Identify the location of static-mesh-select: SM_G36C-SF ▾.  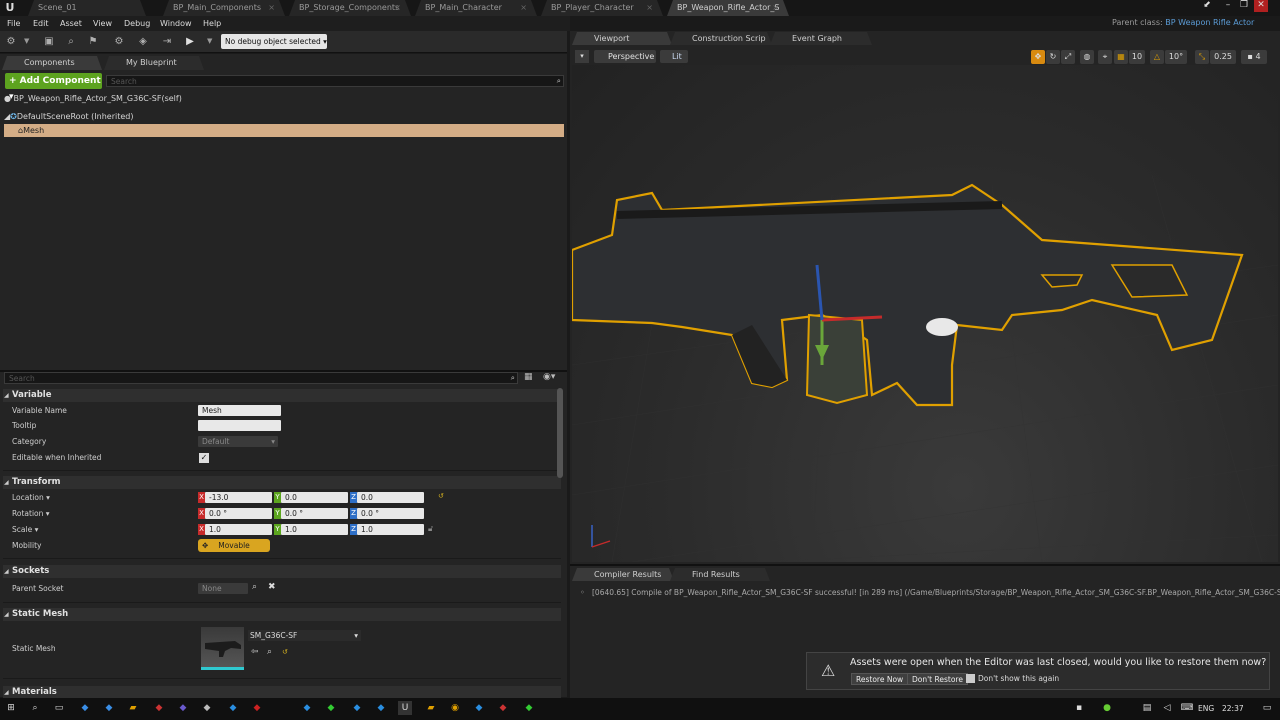
(304, 635).